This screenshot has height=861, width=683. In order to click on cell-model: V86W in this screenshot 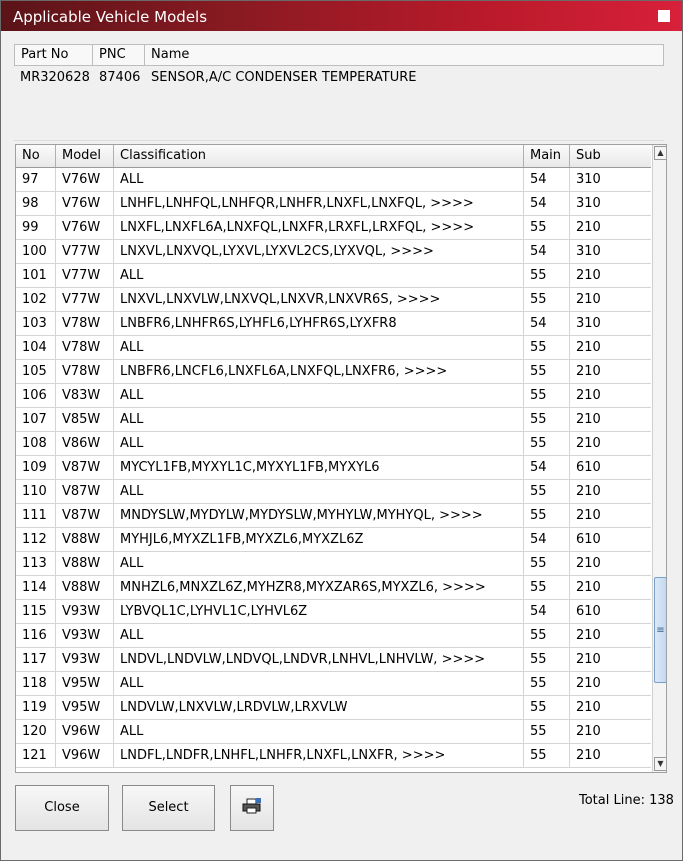, I will do `click(85, 443)`.